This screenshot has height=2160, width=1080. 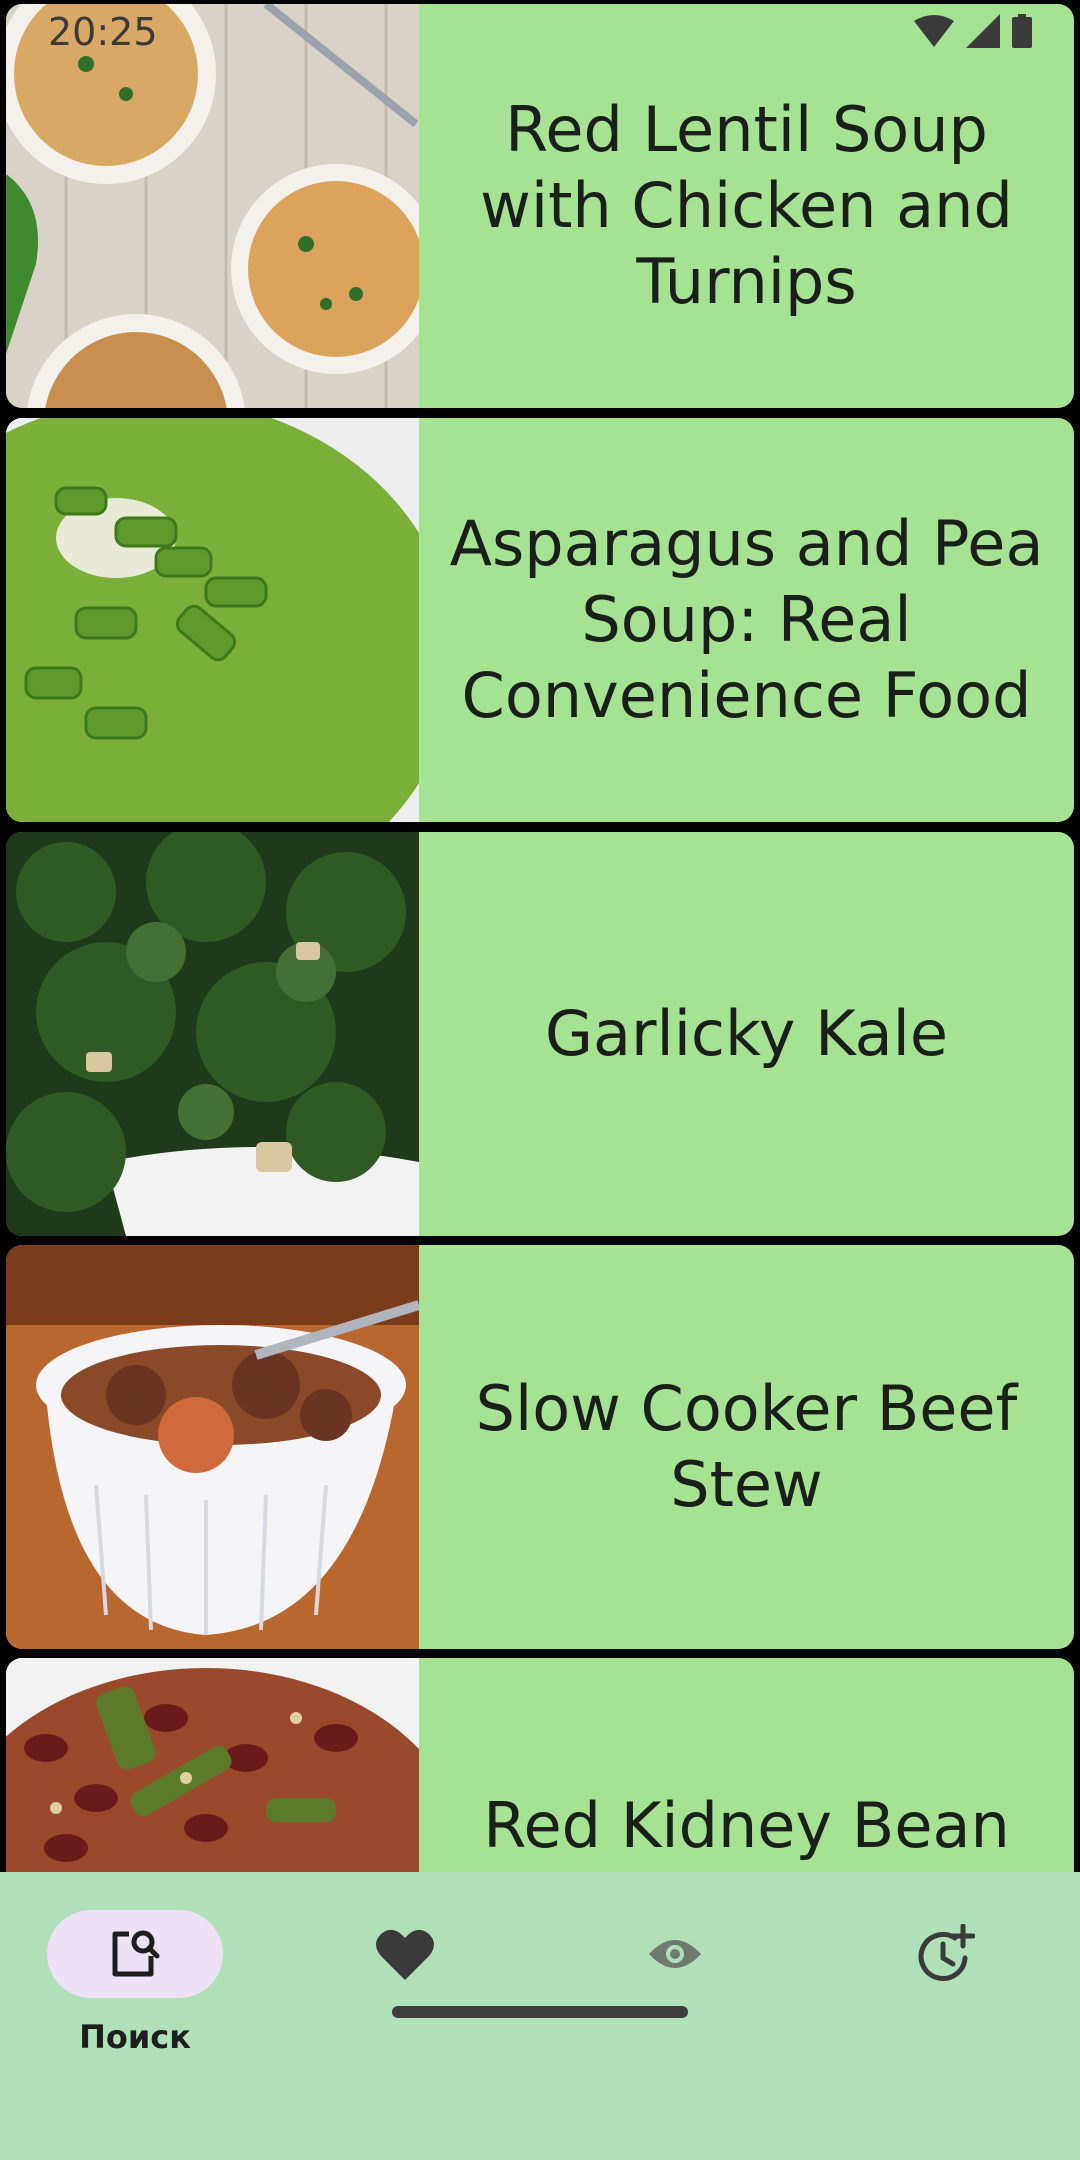 I want to click on nav-active-indicator, so click(x=135, y=1954).